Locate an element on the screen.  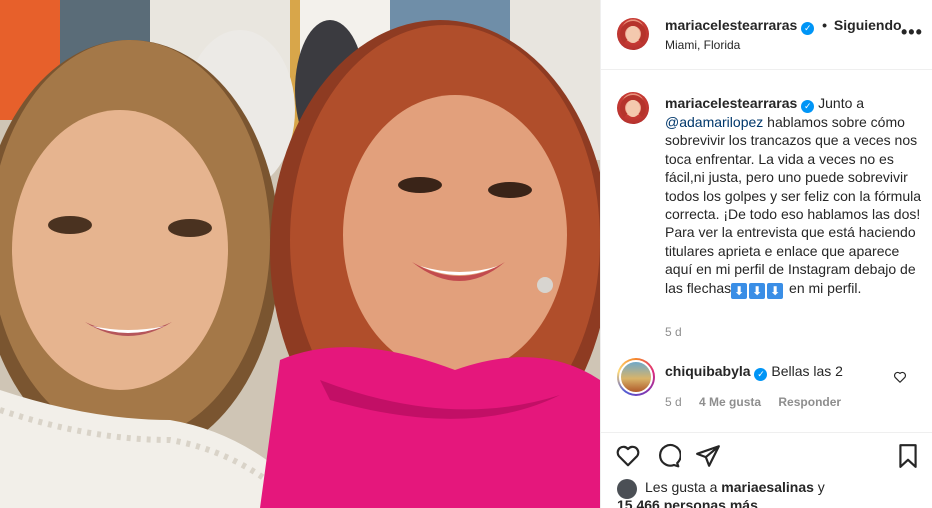
likes-prefix: Les gusta a is located at coordinates (681, 487).